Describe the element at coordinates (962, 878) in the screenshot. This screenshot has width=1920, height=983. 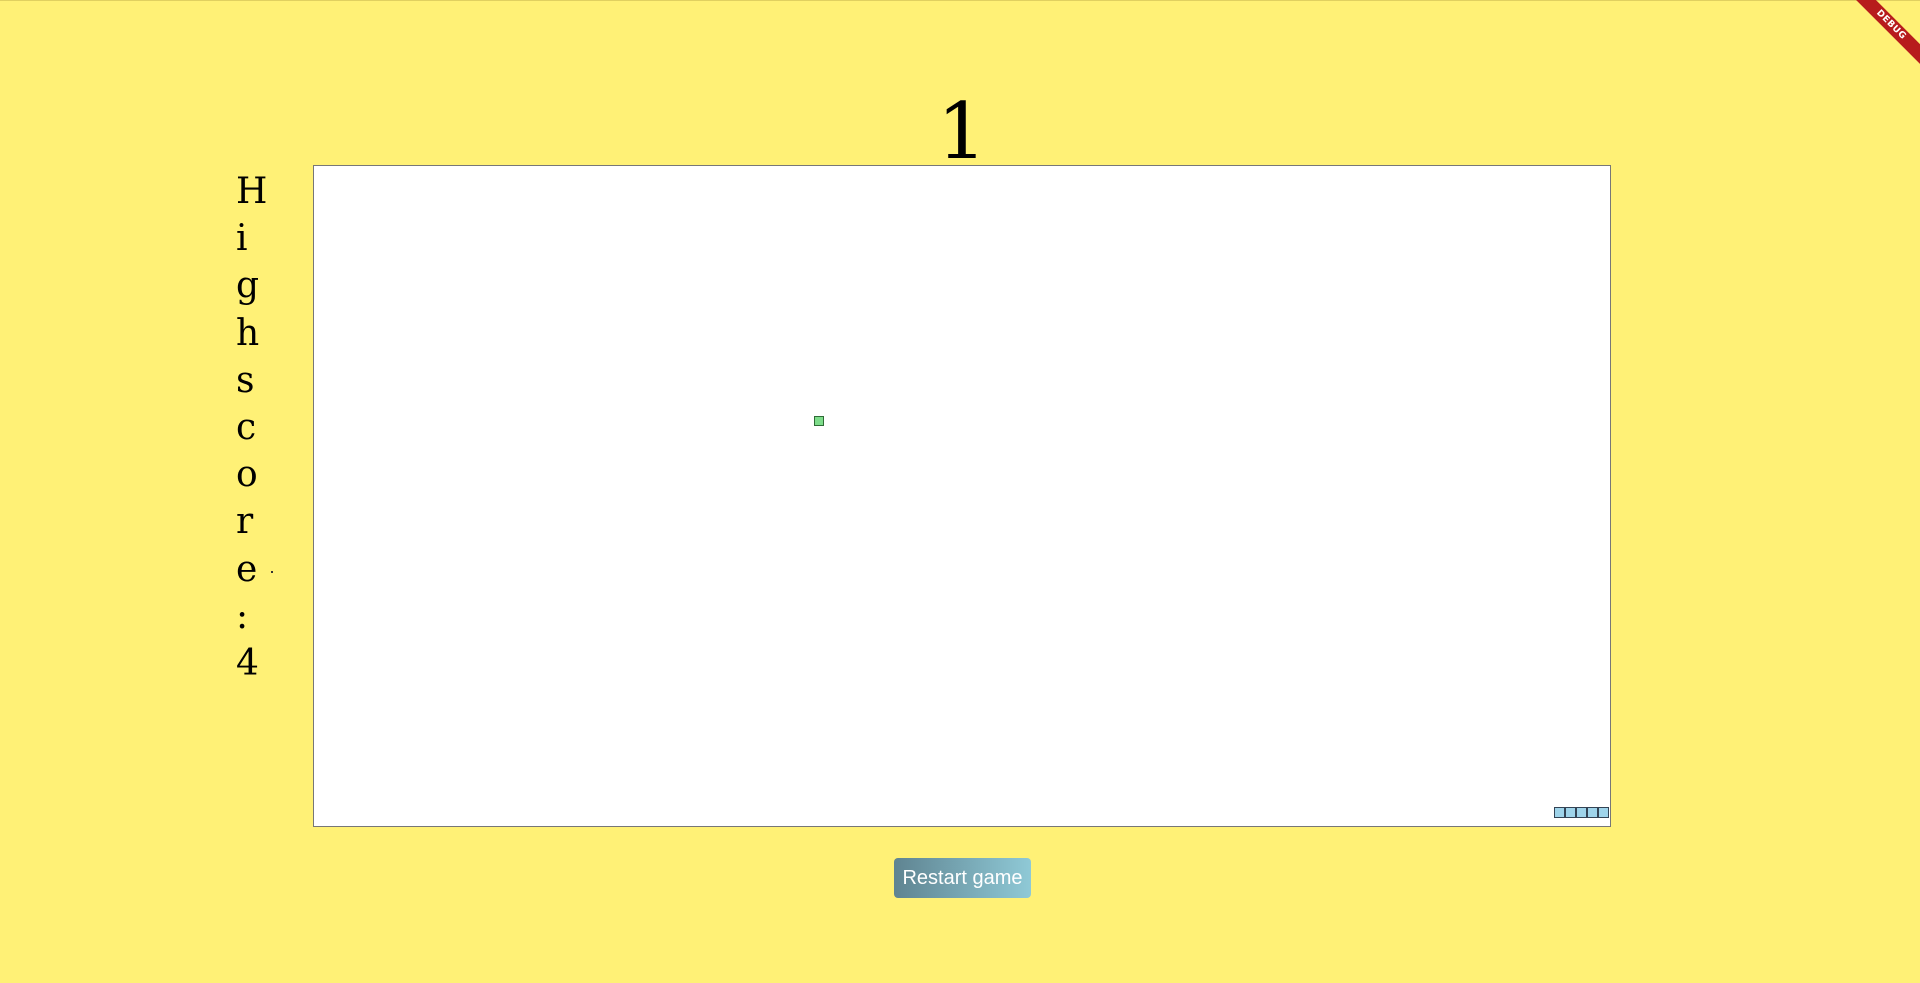
I see `restart-game-button: Restart game` at that location.